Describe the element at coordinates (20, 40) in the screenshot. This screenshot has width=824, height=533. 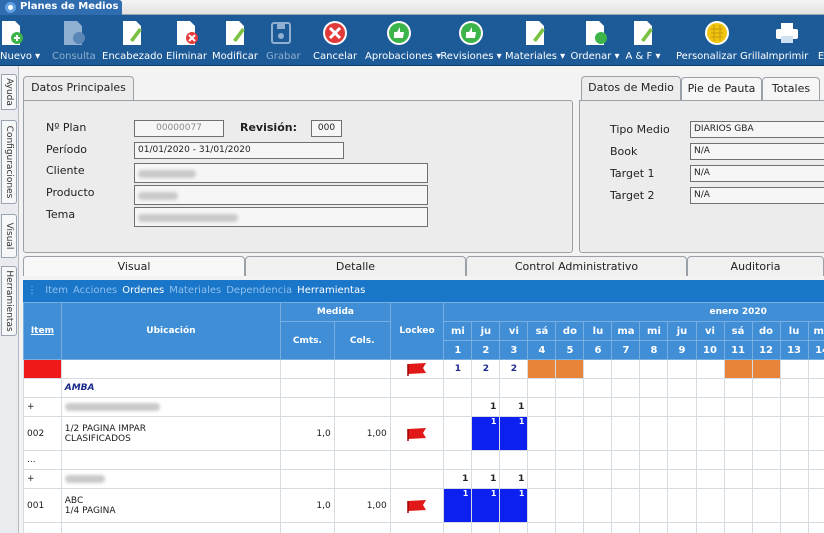
I see `toolbar-new-doc-icon-button: Nuevo ▾` at that location.